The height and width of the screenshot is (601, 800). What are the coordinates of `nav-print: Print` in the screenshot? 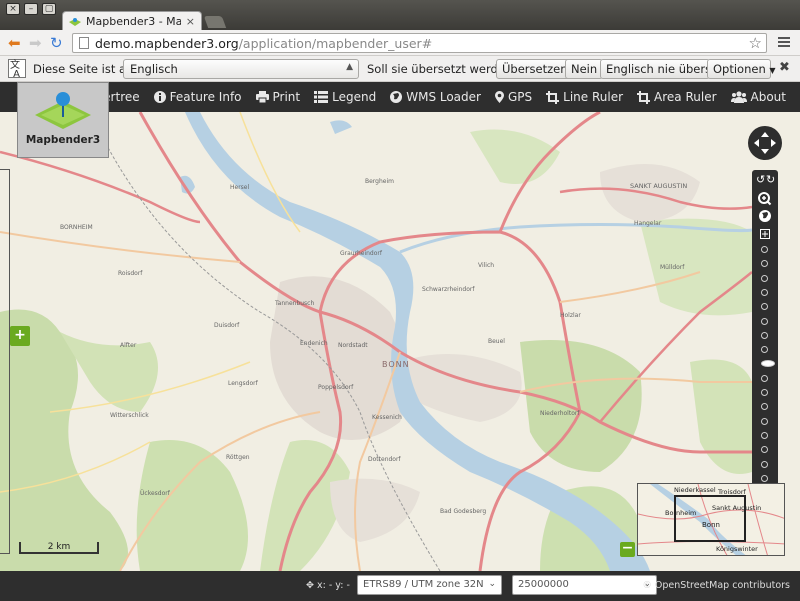 It's located at (278, 97).